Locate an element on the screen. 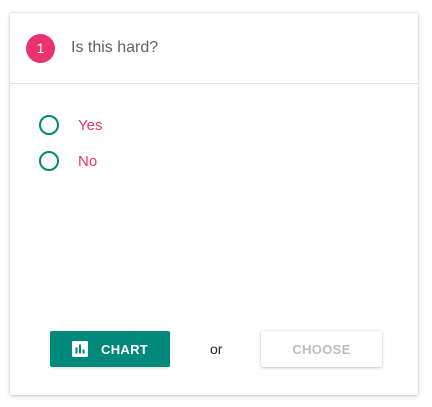 The width and height of the screenshot is (432, 407). choose-button-label: CHOOSE is located at coordinates (321, 349).